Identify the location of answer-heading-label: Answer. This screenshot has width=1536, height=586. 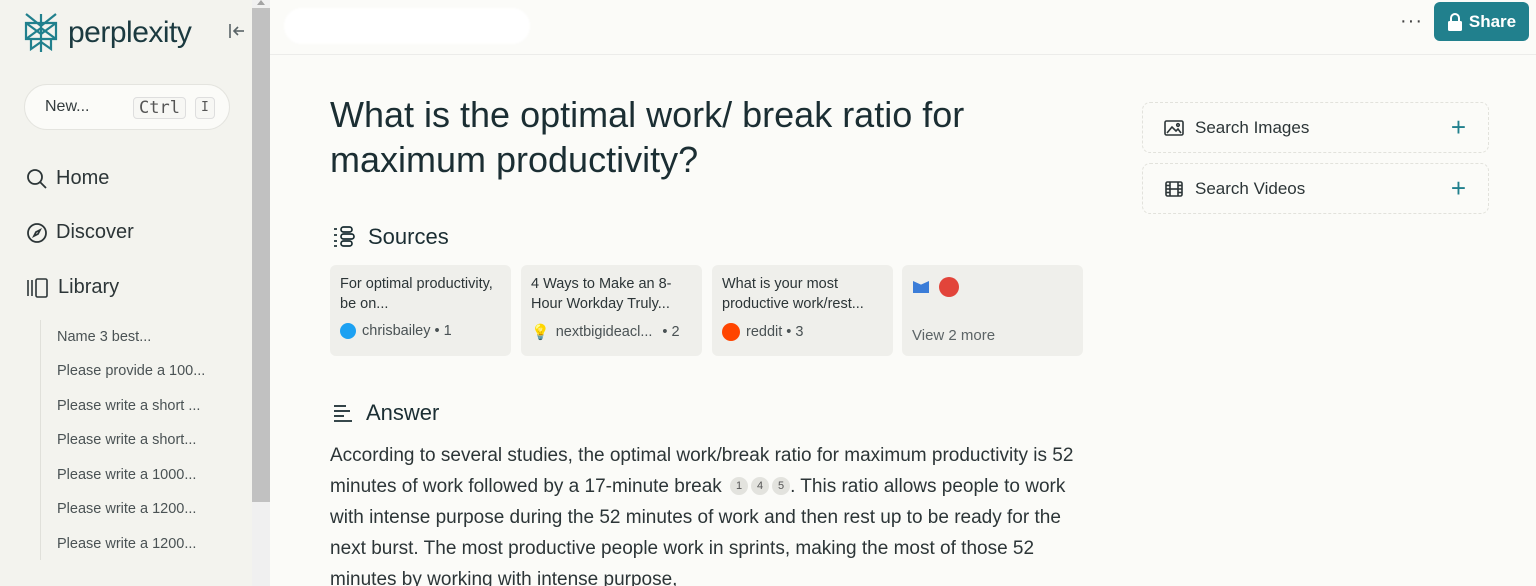
(403, 412).